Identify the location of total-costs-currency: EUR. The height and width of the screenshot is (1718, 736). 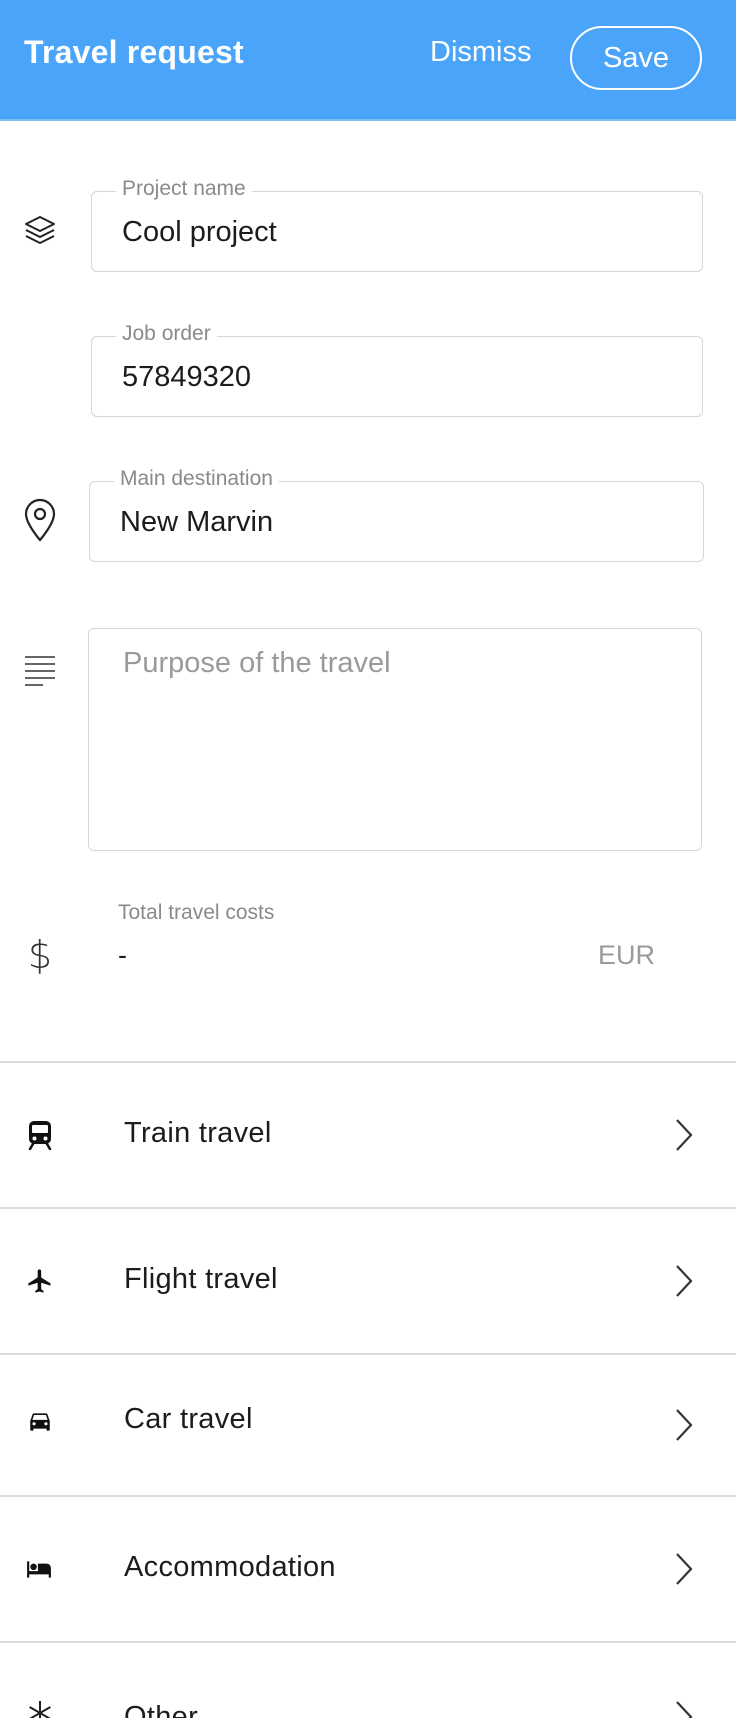
(627, 955).